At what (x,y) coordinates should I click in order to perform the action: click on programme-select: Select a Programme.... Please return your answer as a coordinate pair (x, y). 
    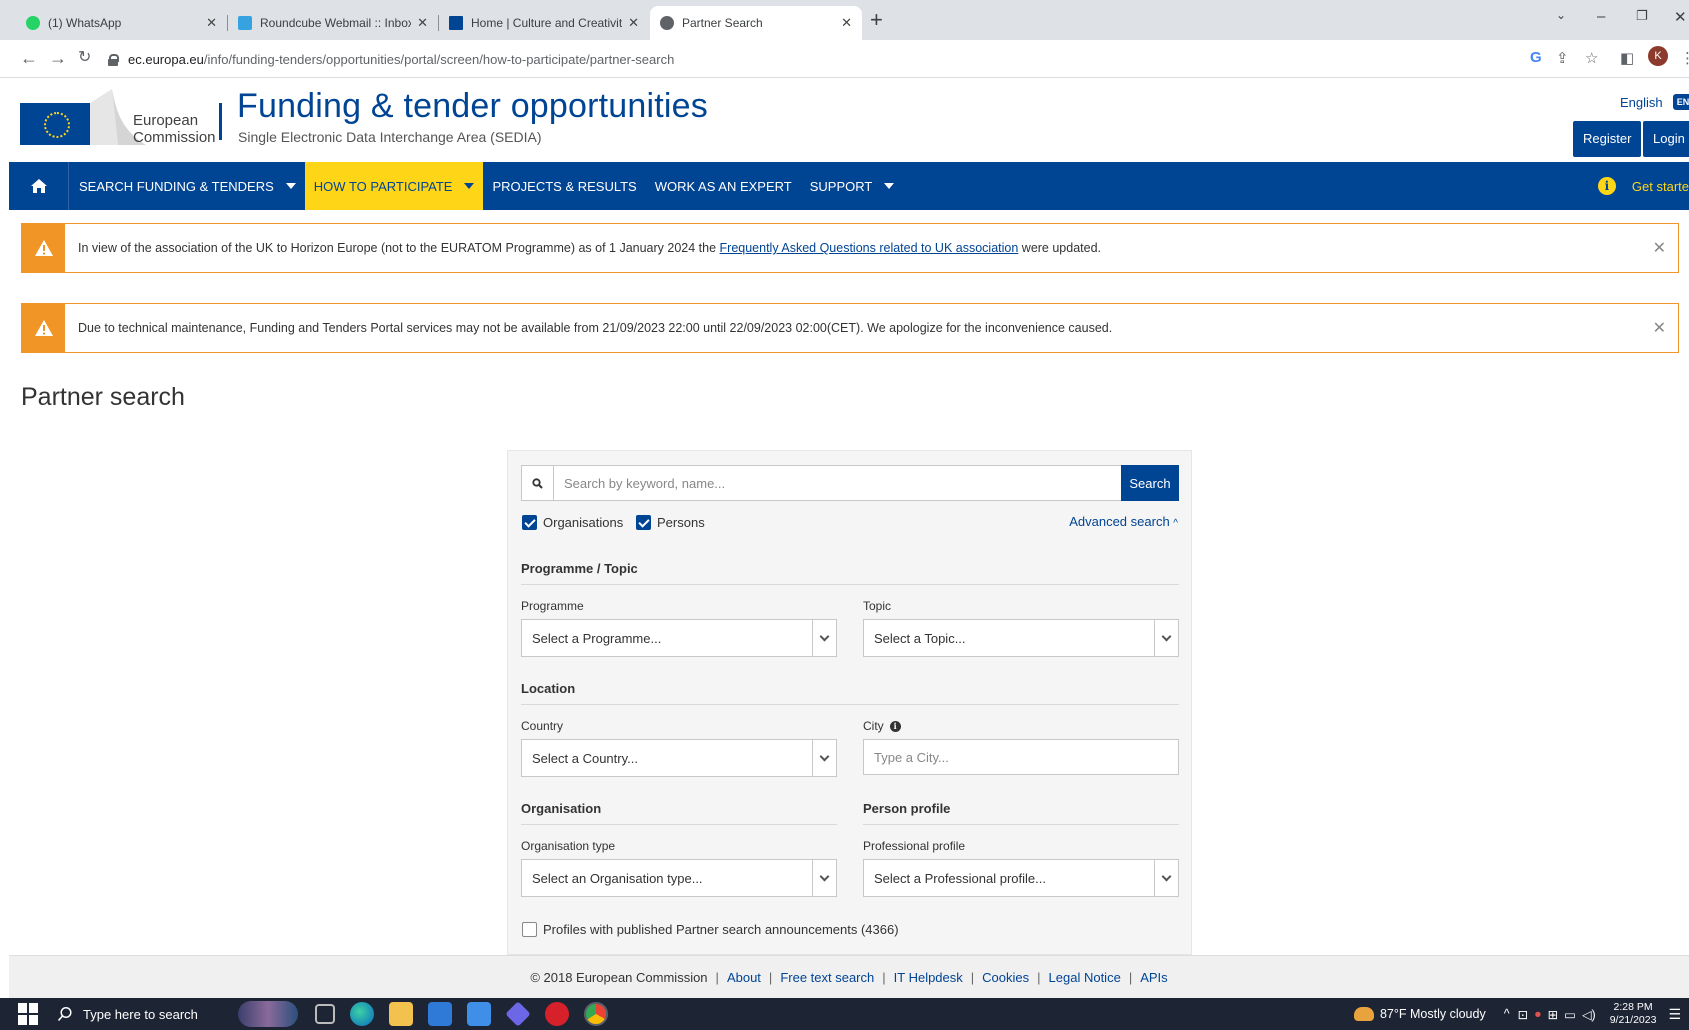
    Looking at the image, I should click on (679, 638).